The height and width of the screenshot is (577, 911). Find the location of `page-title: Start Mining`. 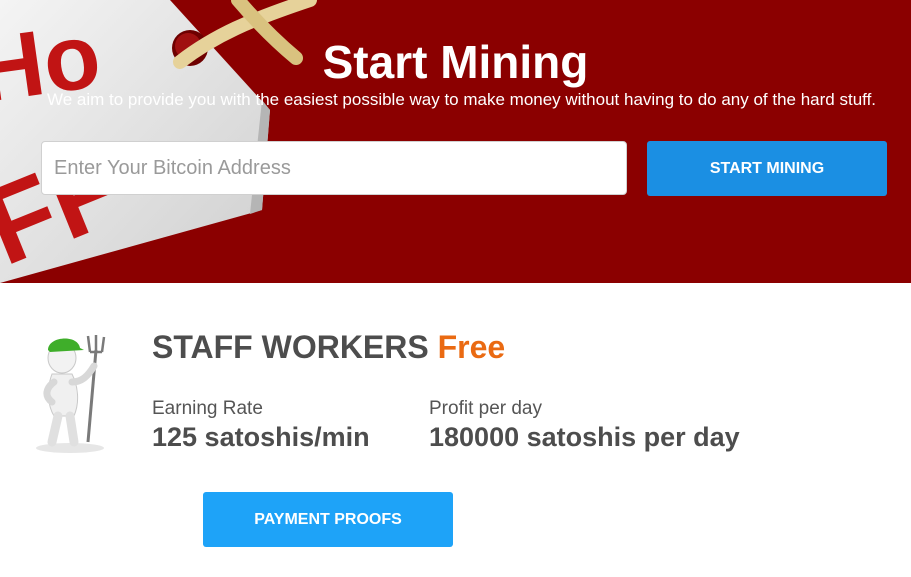

page-title: Start Mining is located at coordinates (455, 62).